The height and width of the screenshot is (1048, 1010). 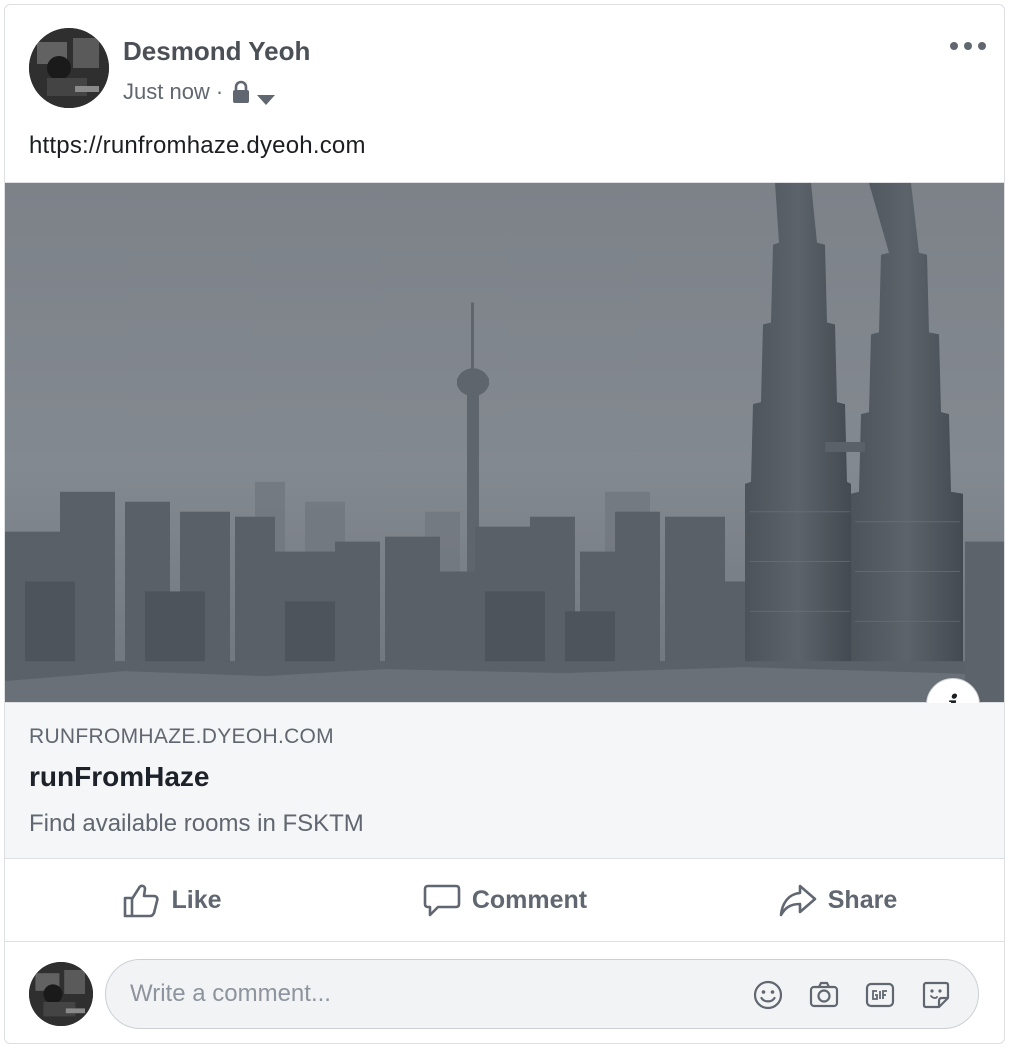 What do you see at coordinates (768, 995) in the screenshot?
I see `emoji-icon` at bounding box center [768, 995].